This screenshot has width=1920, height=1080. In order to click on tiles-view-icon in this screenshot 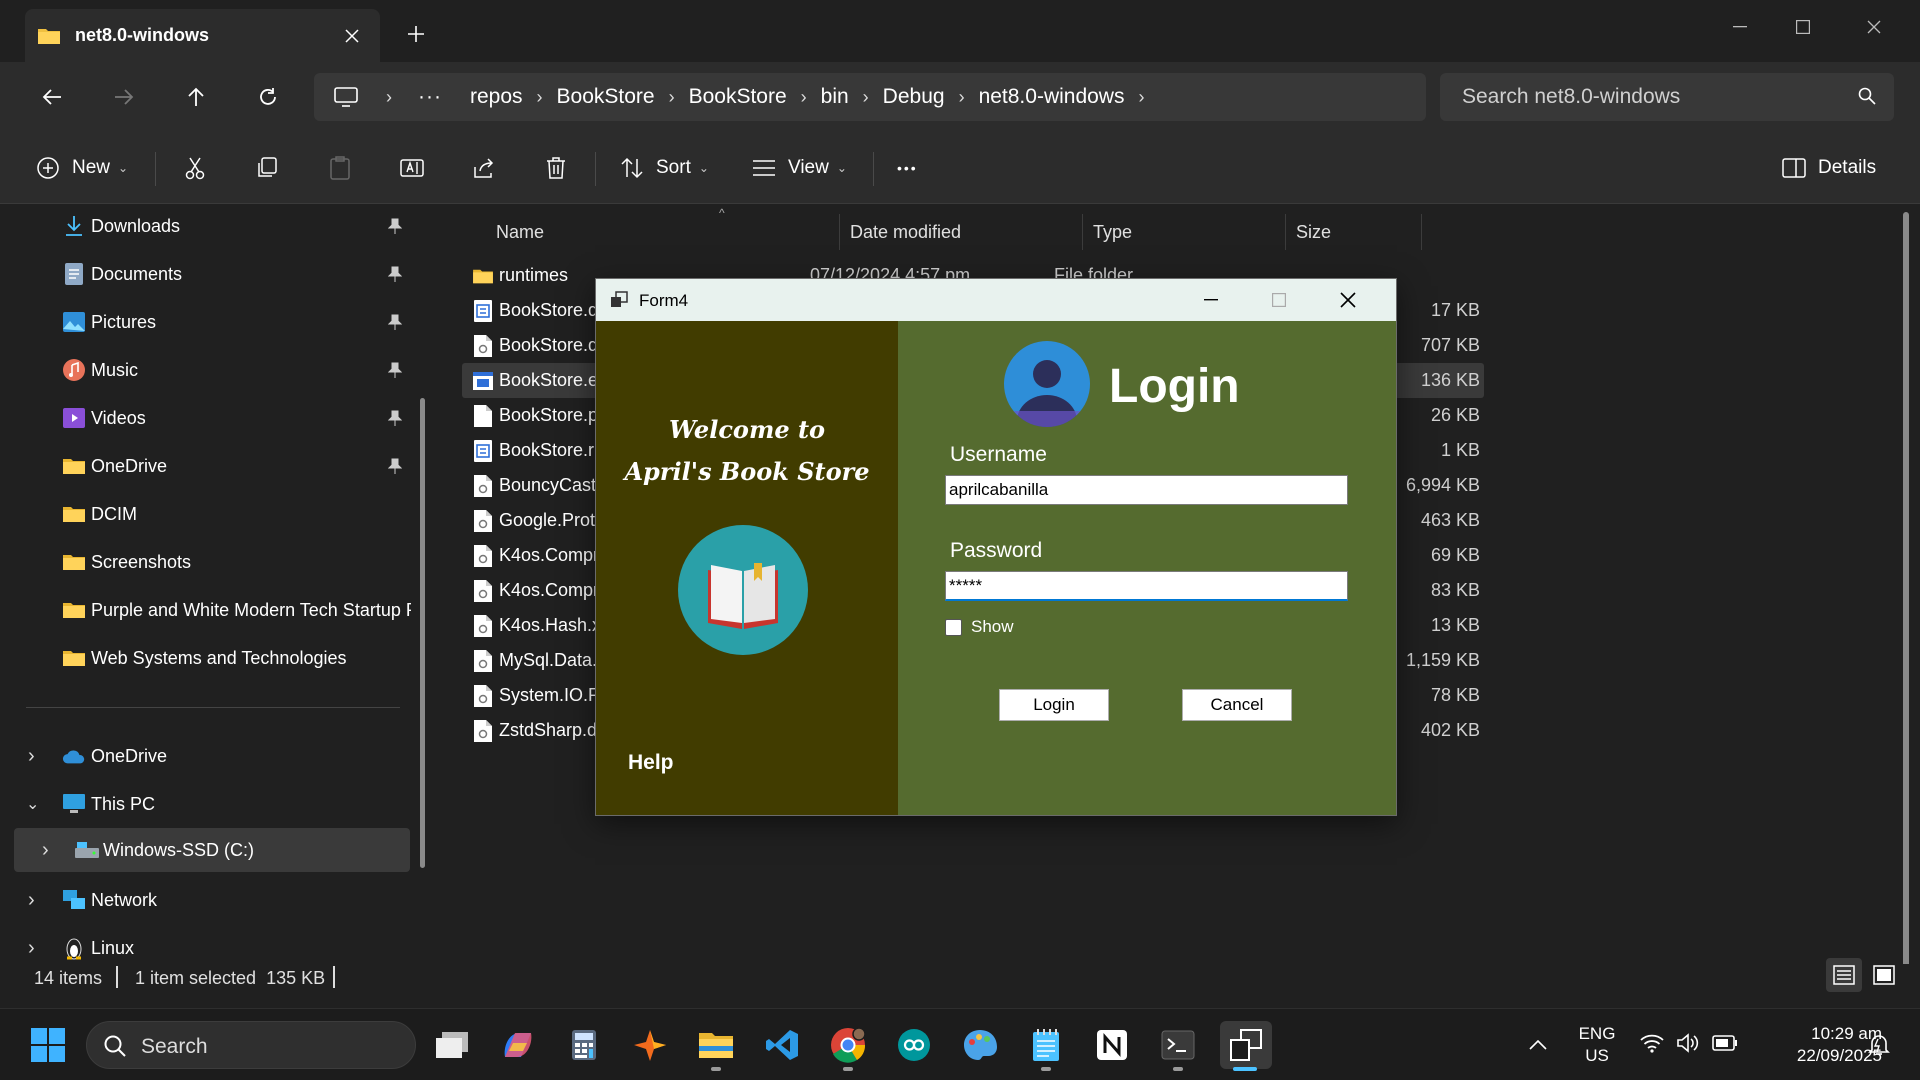, I will do `click(1884, 975)`.